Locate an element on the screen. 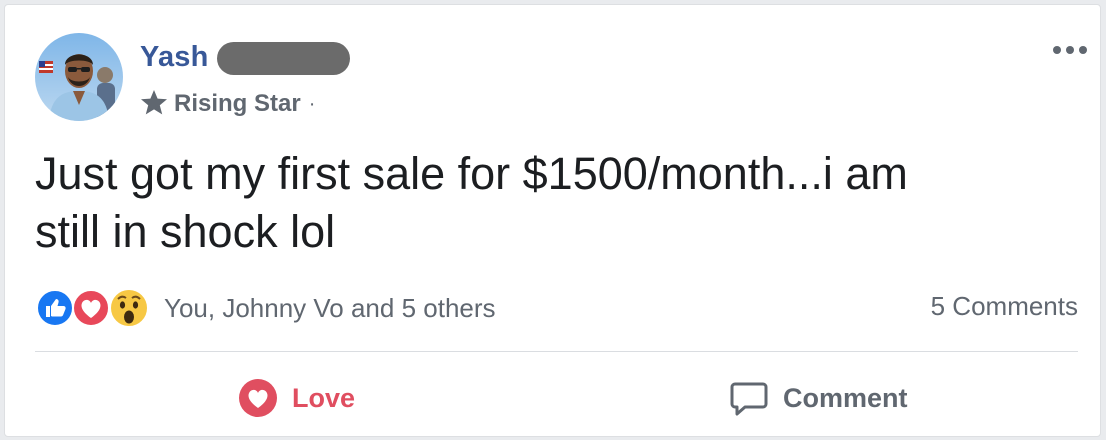  reaction-icons is located at coordinates (97, 308).